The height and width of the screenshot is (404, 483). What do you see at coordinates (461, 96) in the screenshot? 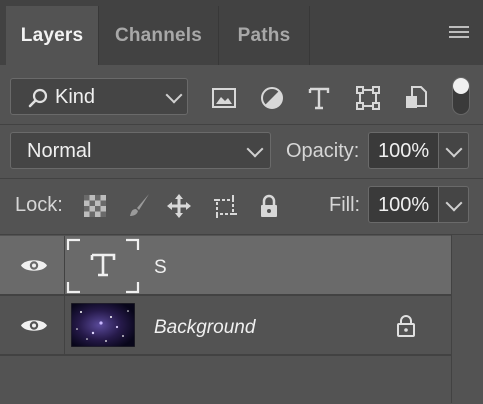
I see `filter-toggle` at bounding box center [461, 96].